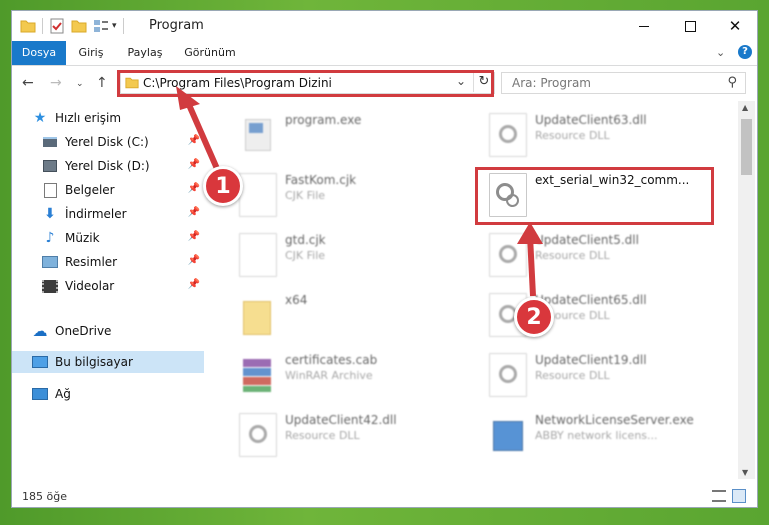 The height and width of the screenshot is (525, 769). What do you see at coordinates (188, 98) in the screenshot?
I see `arrow-1-head` at bounding box center [188, 98].